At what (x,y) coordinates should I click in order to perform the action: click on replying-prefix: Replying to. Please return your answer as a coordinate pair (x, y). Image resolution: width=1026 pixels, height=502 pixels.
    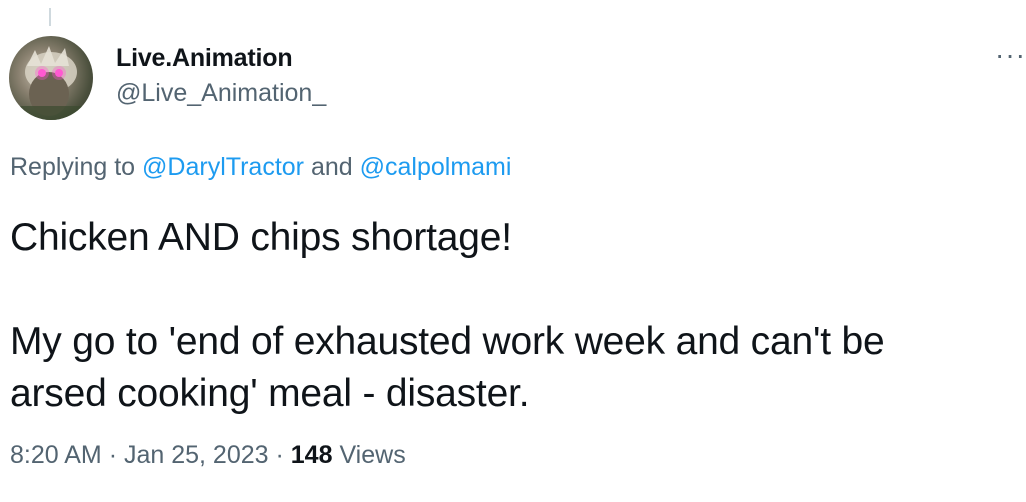
    Looking at the image, I should click on (73, 167).